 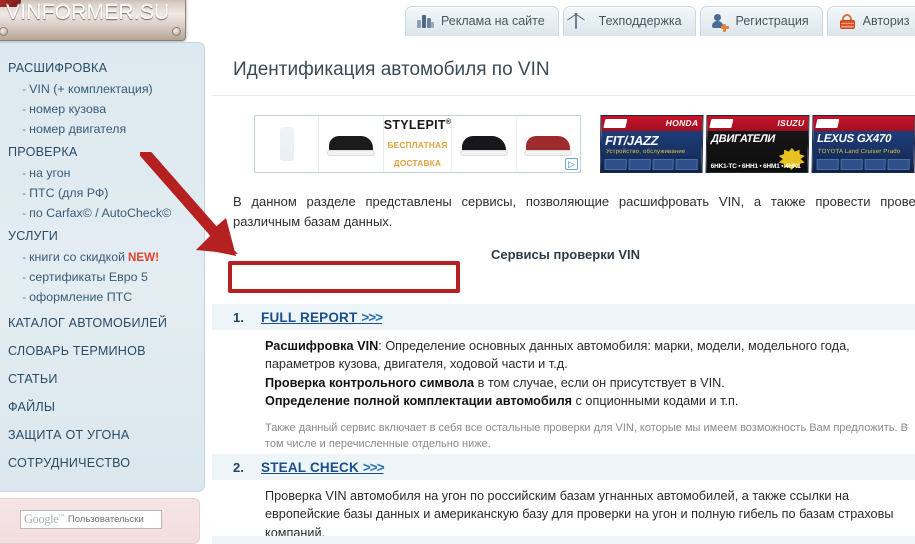 What do you see at coordinates (859, 152) in the screenshot?
I see `book-subtitle-lexus: TOYOTA Land Cruiser Prado` at bounding box center [859, 152].